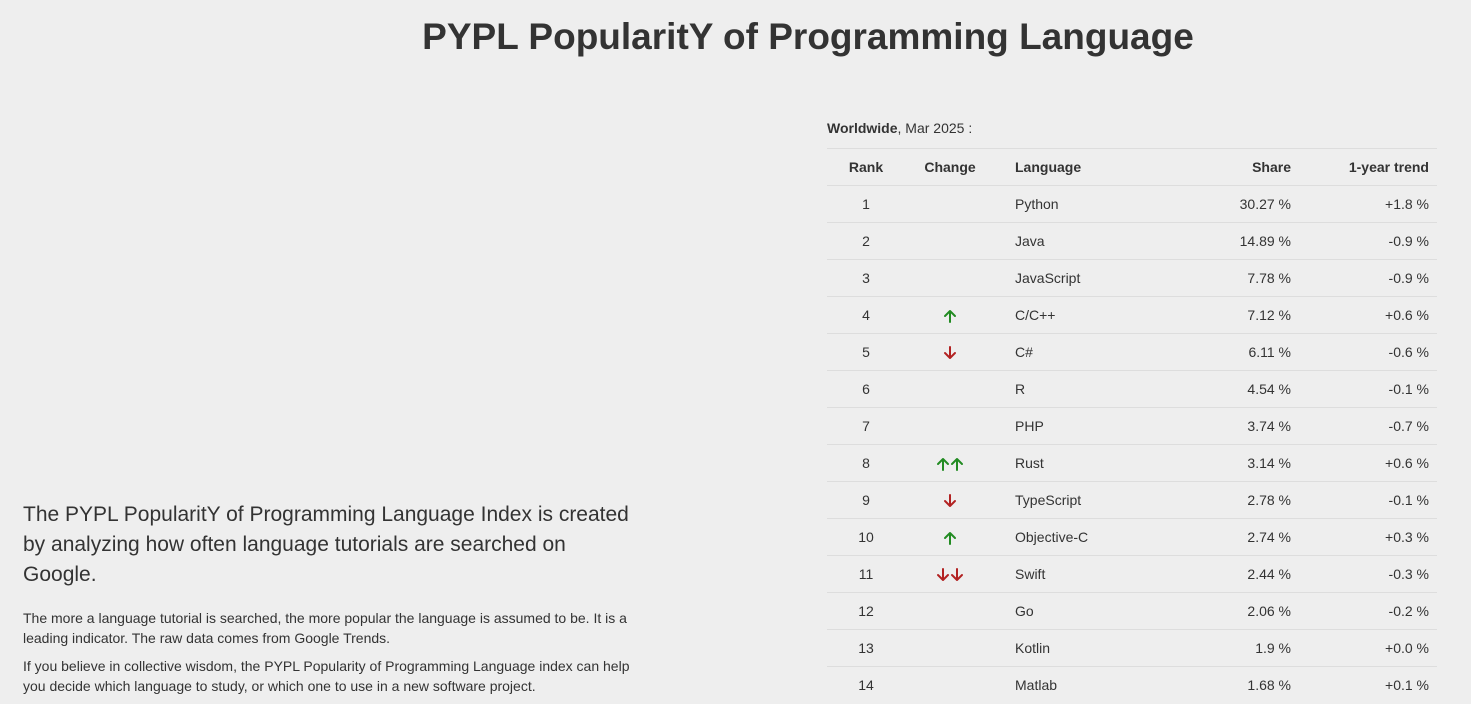  Describe the element at coordinates (1236, 684) in the screenshot. I see `share-cell: 1.68 %` at that location.